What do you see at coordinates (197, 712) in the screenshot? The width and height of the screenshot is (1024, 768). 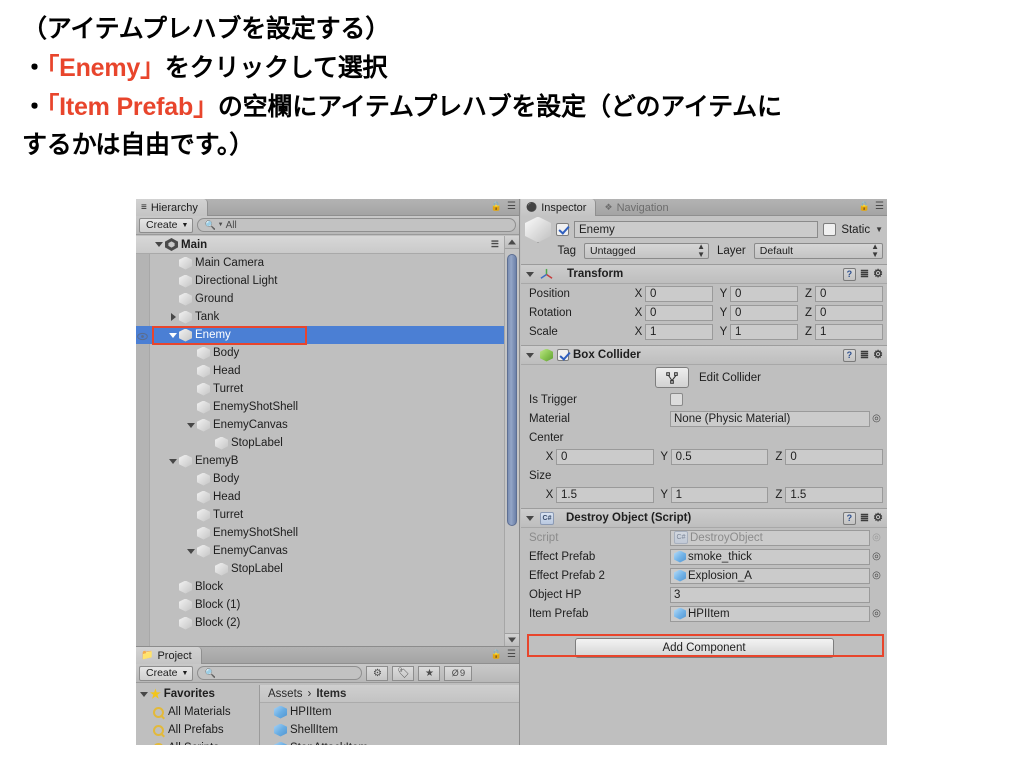 I see `favorites-item-all-materials: All Materials` at bounding box center [197, 712].